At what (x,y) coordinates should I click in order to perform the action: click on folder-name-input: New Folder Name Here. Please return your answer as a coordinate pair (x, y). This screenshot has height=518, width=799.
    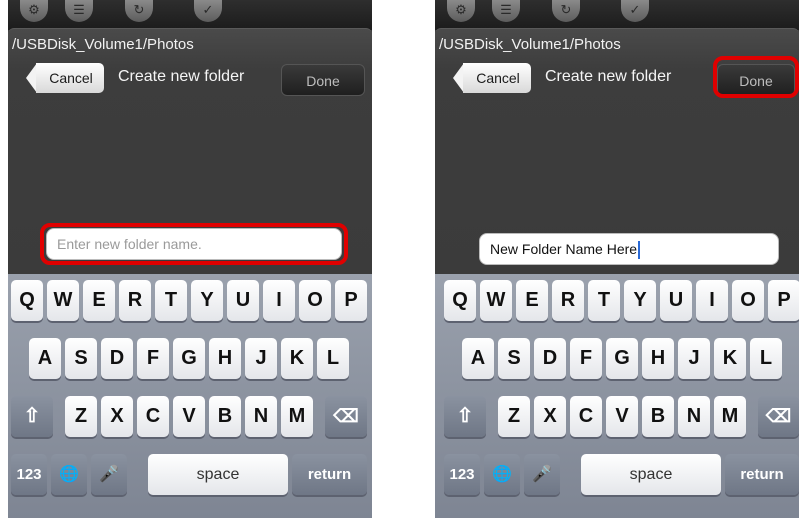
    Looking at the image, I should click on (629, 249).